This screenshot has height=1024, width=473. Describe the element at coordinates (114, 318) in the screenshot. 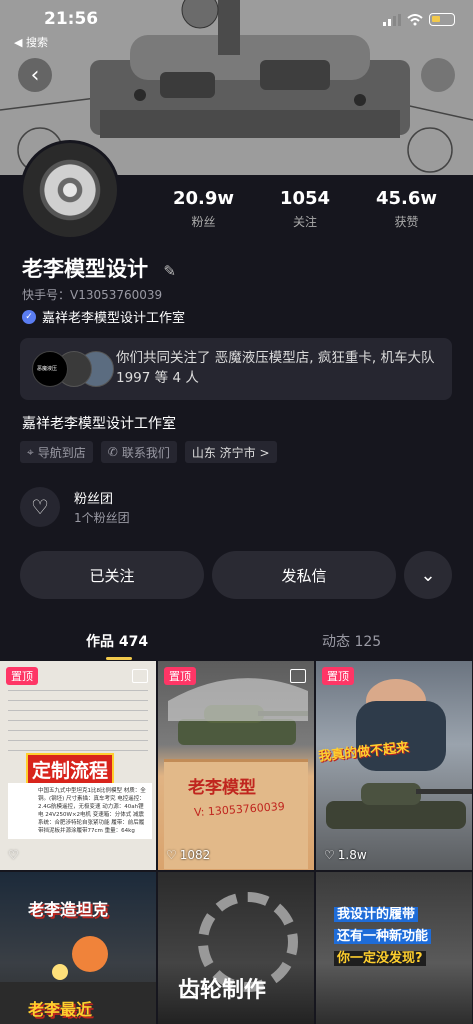

I see `verified-text: 嘉祥老李模型设计工作室` at that location.